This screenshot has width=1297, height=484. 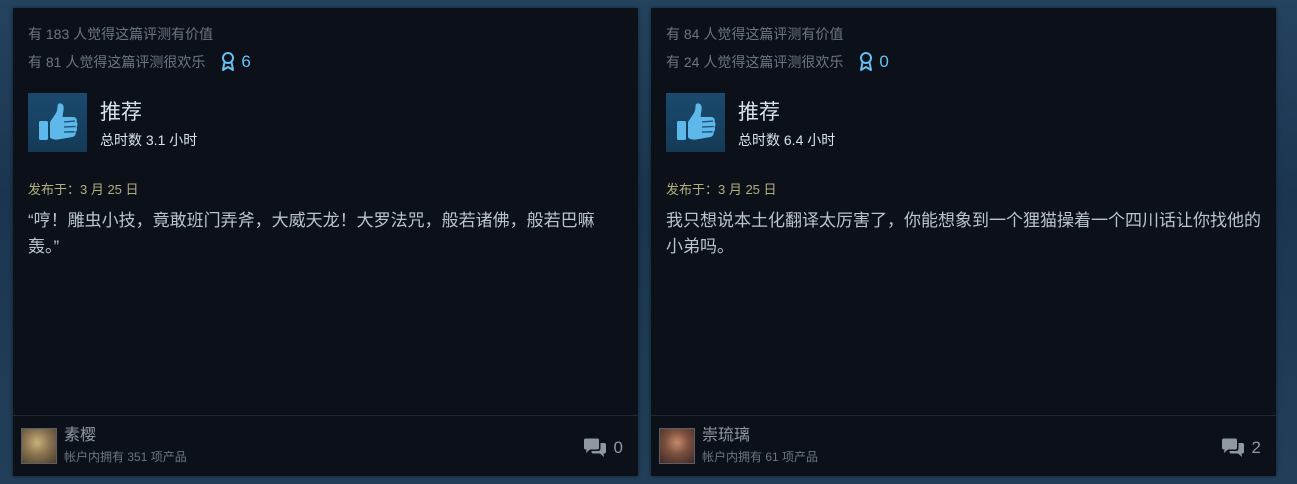 What do you see at coordinates (963, 445) in the screenshot?
I see `review-footer: 崇琉璃 帐户内拥有 61 项产品 2` at bounding box center [963, 445].